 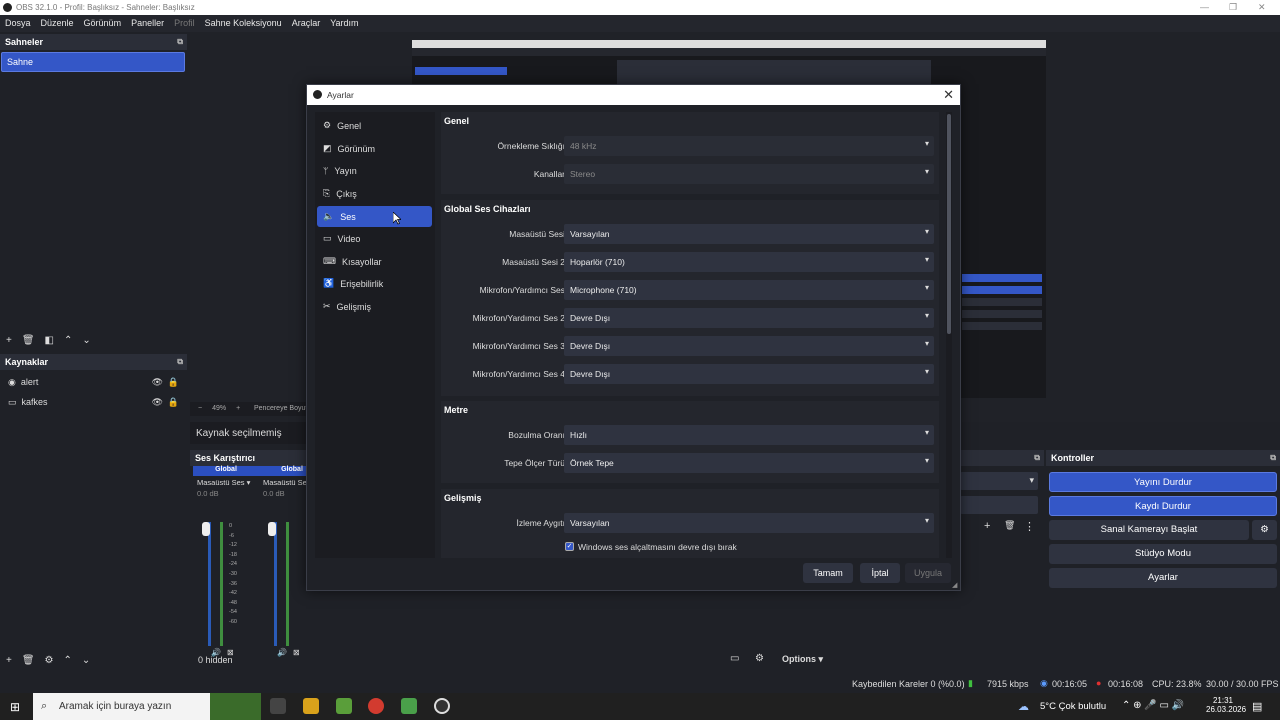 What do you see at coordinates (880, 573) in the screenshot?
I see `cancel-button: İptal` at bounding box center [880, 573].